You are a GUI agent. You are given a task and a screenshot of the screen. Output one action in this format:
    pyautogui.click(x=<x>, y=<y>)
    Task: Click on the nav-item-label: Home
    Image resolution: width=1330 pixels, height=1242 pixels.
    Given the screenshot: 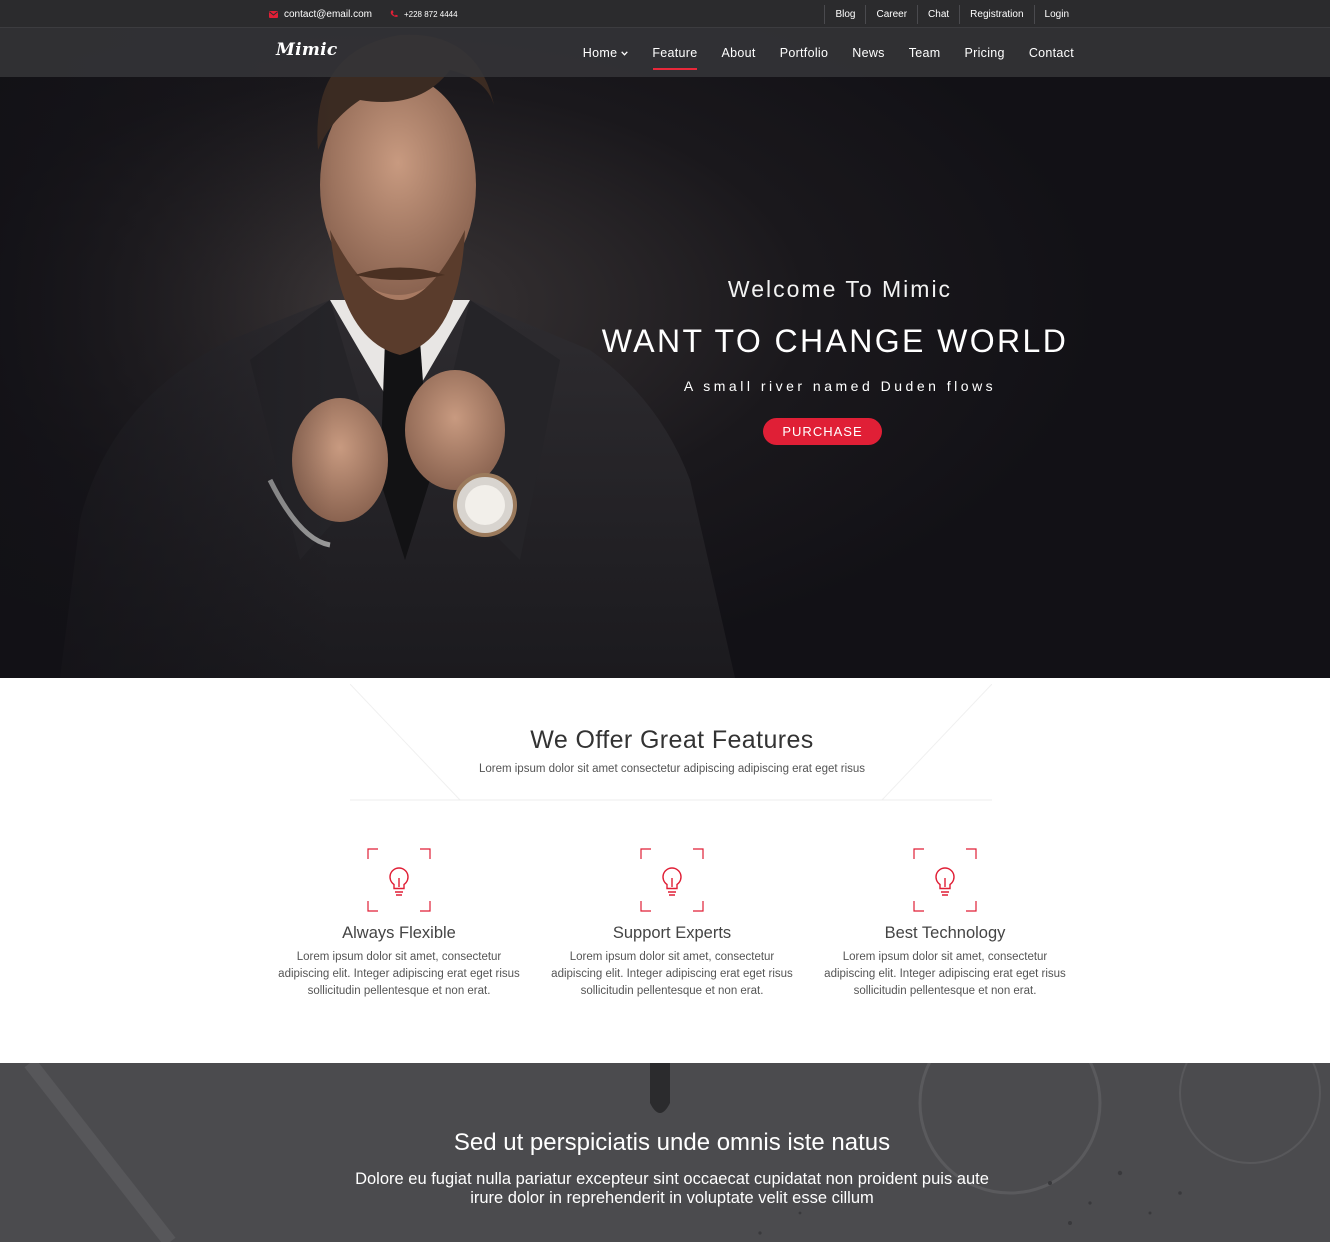 What is the action you would take?
    pyautogui.click(x=600, y=52)
    